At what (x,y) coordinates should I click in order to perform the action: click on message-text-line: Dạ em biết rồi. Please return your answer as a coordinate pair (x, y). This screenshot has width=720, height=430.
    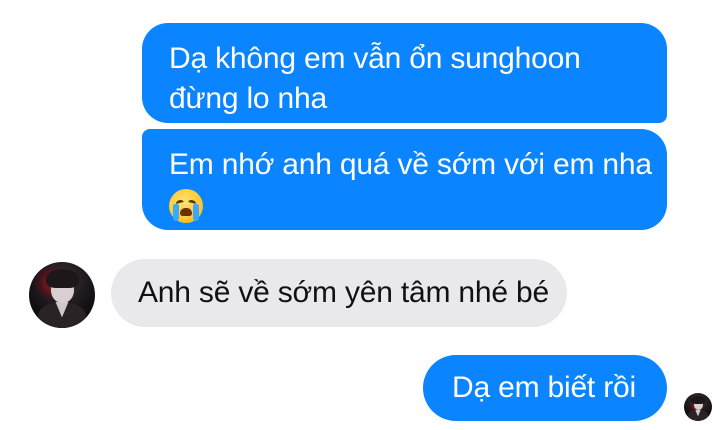
    Looking at the image, I should click on (544, 387).